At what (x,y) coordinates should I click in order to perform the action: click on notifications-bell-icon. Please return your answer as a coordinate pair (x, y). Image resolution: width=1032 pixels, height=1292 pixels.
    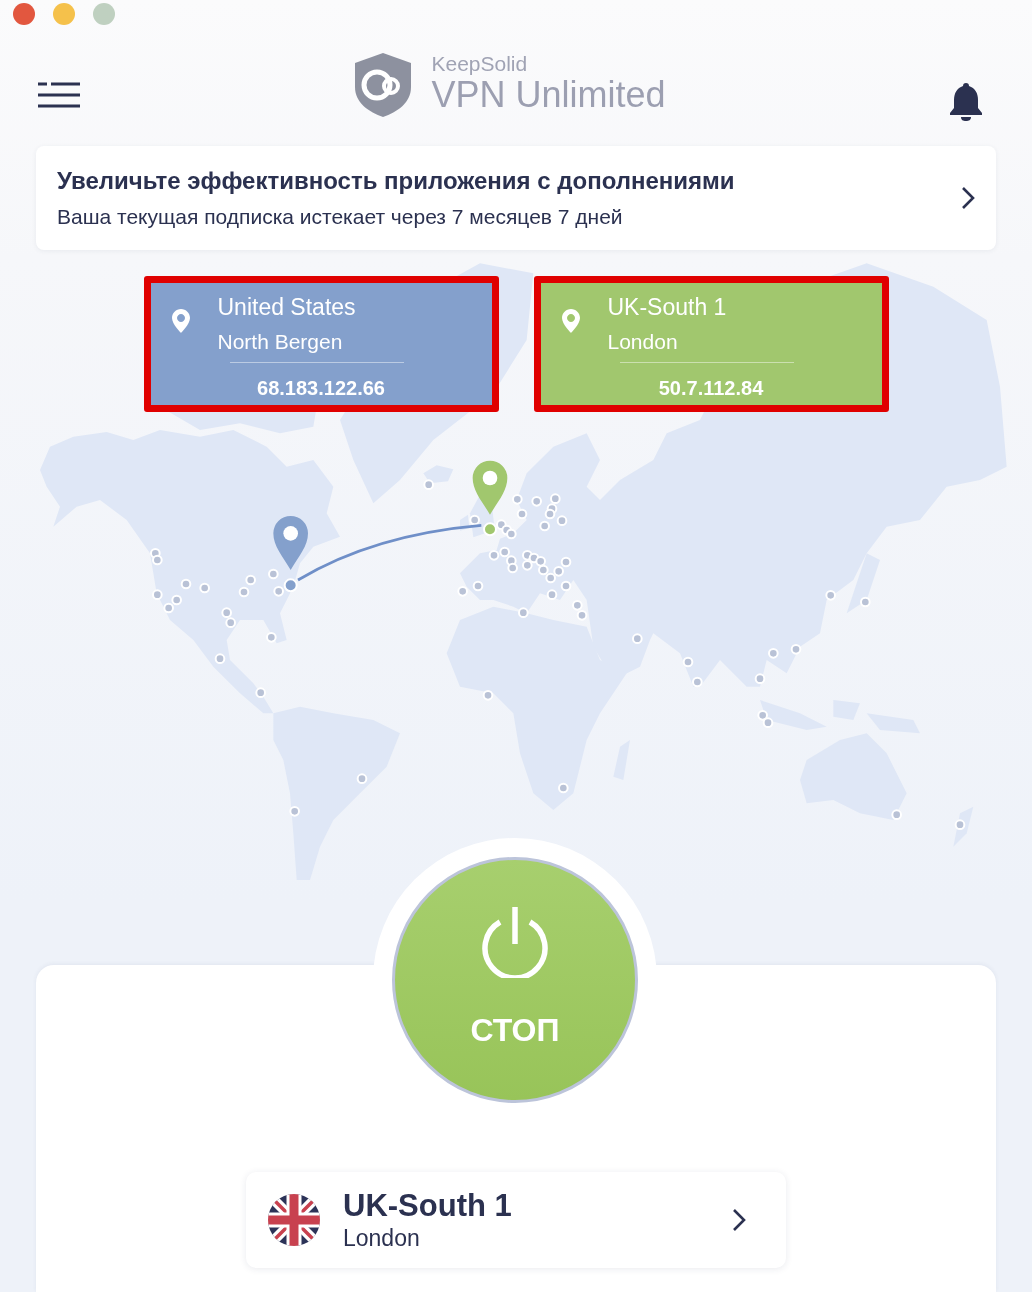
    Looking at the image, I should click on (966, 101).